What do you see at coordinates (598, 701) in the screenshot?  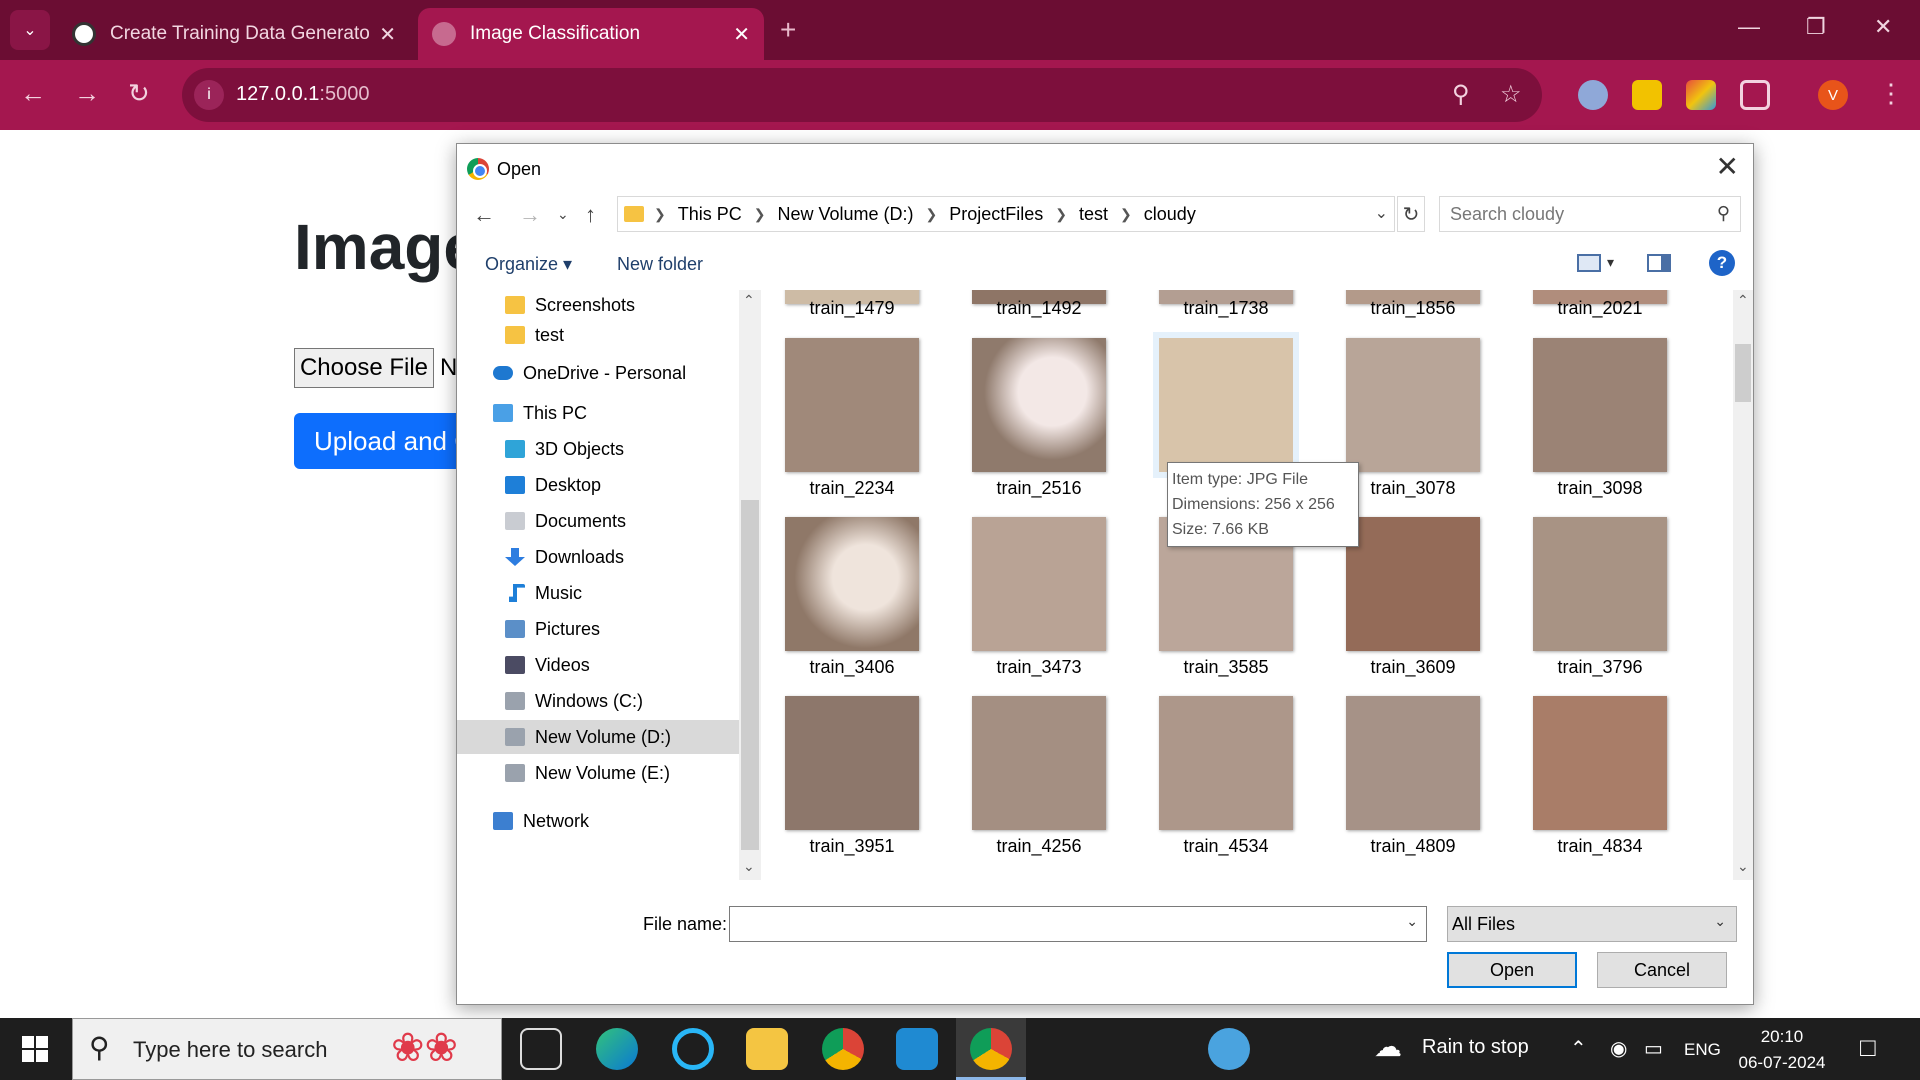 I see `nav-item-windows-c: Windows (C:)` at bounding box center [598, 701].